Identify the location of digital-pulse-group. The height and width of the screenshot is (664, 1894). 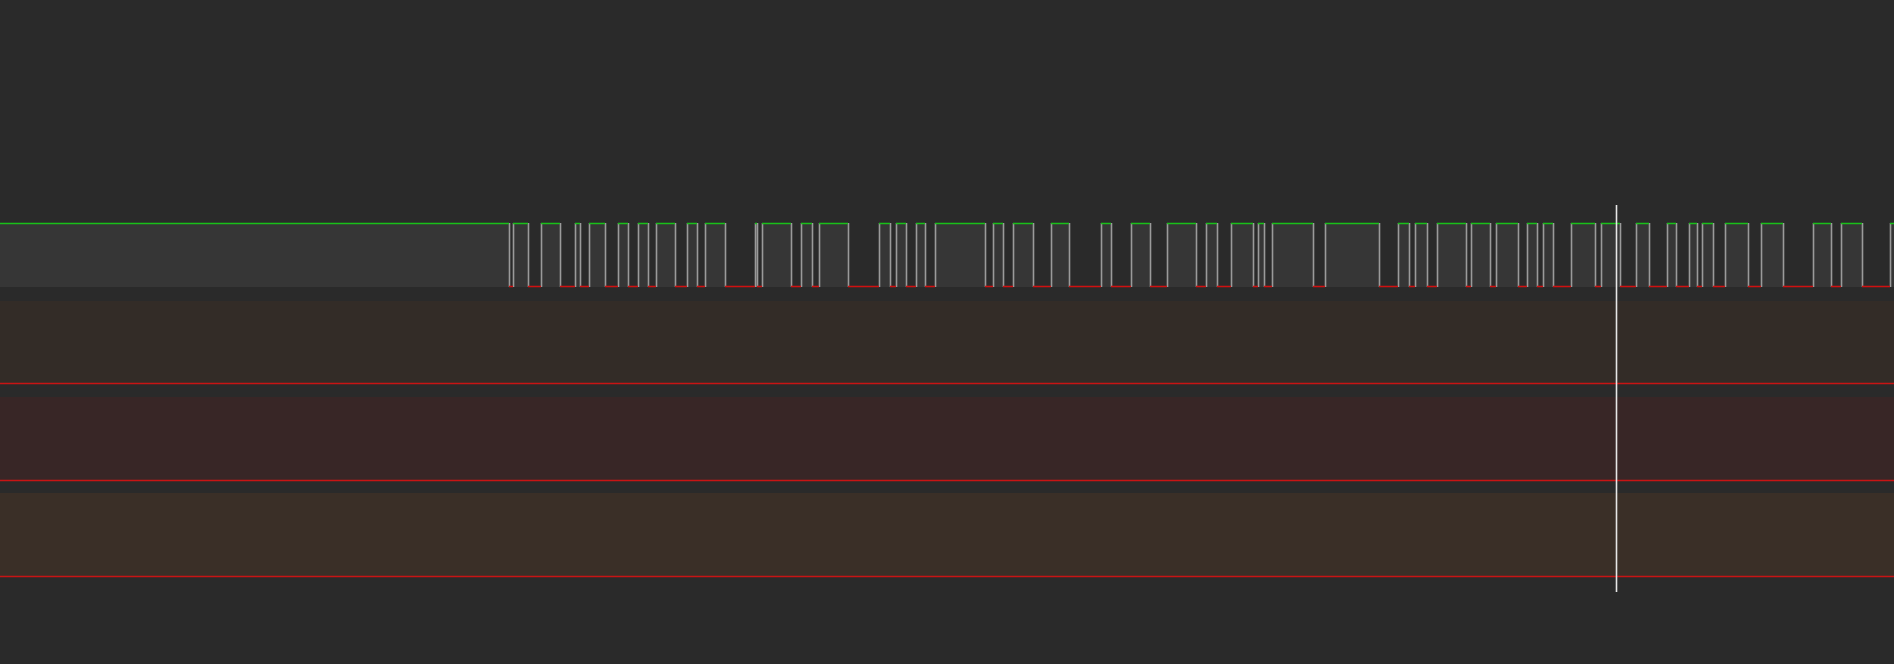
(947, 255).